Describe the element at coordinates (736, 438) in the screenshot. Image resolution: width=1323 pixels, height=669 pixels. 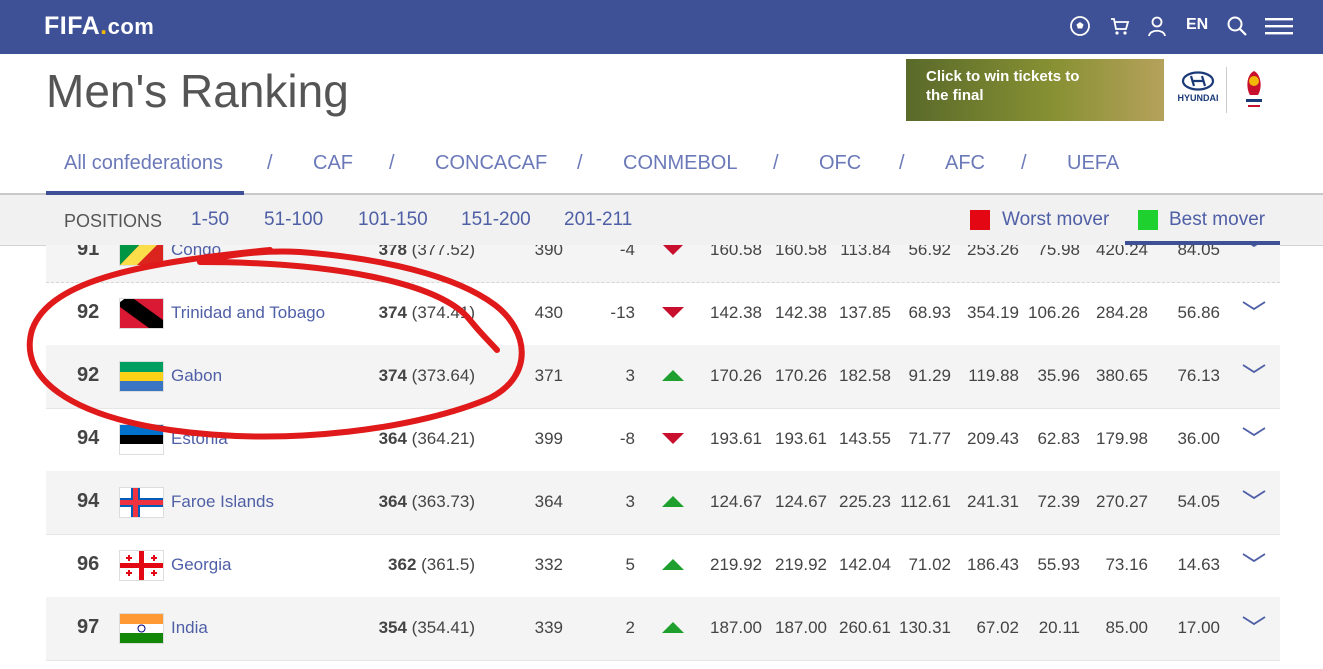
I see `score-cell-c1: 193.61` at that location.